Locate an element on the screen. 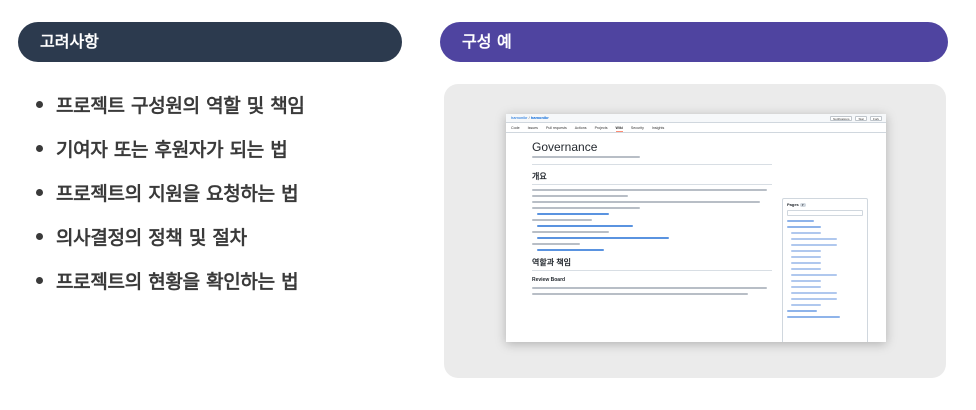  wiki-content: Governance 개요 역할과 책임 Review Board is located at coordinates (652, 217).